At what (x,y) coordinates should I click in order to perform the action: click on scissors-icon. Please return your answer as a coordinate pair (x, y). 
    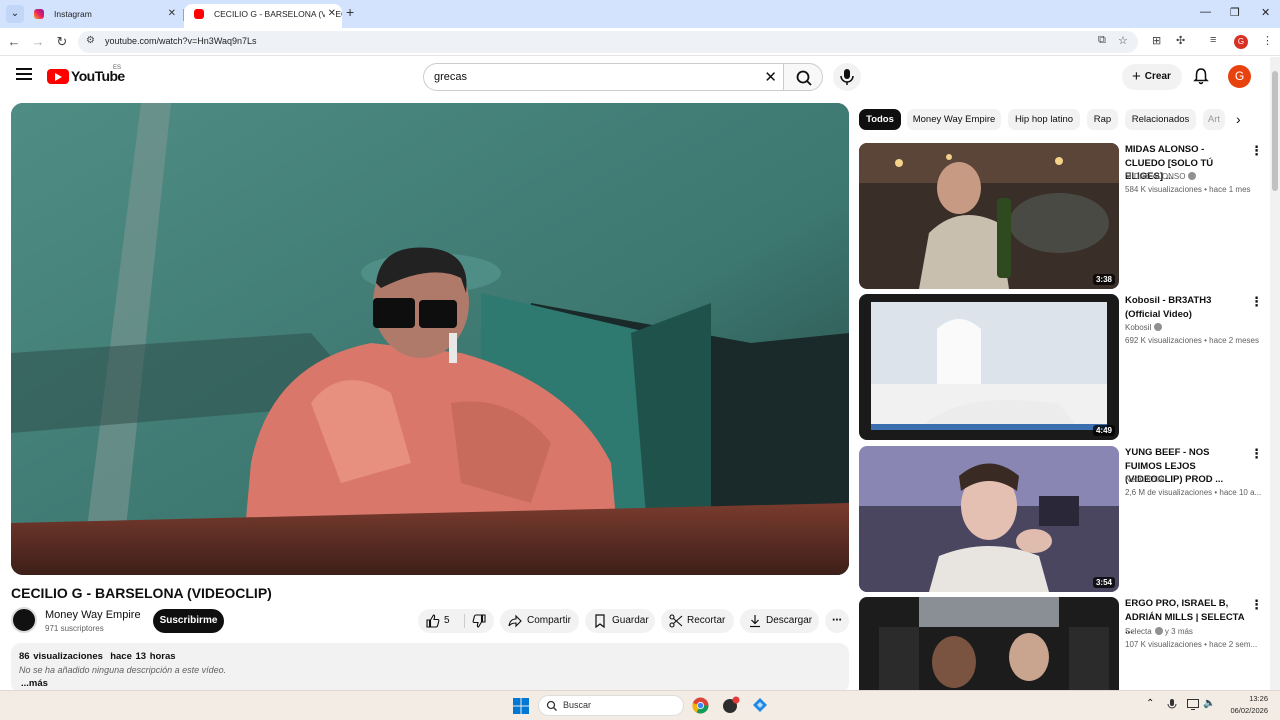
    Looking at the image, I should click on (676, 621).